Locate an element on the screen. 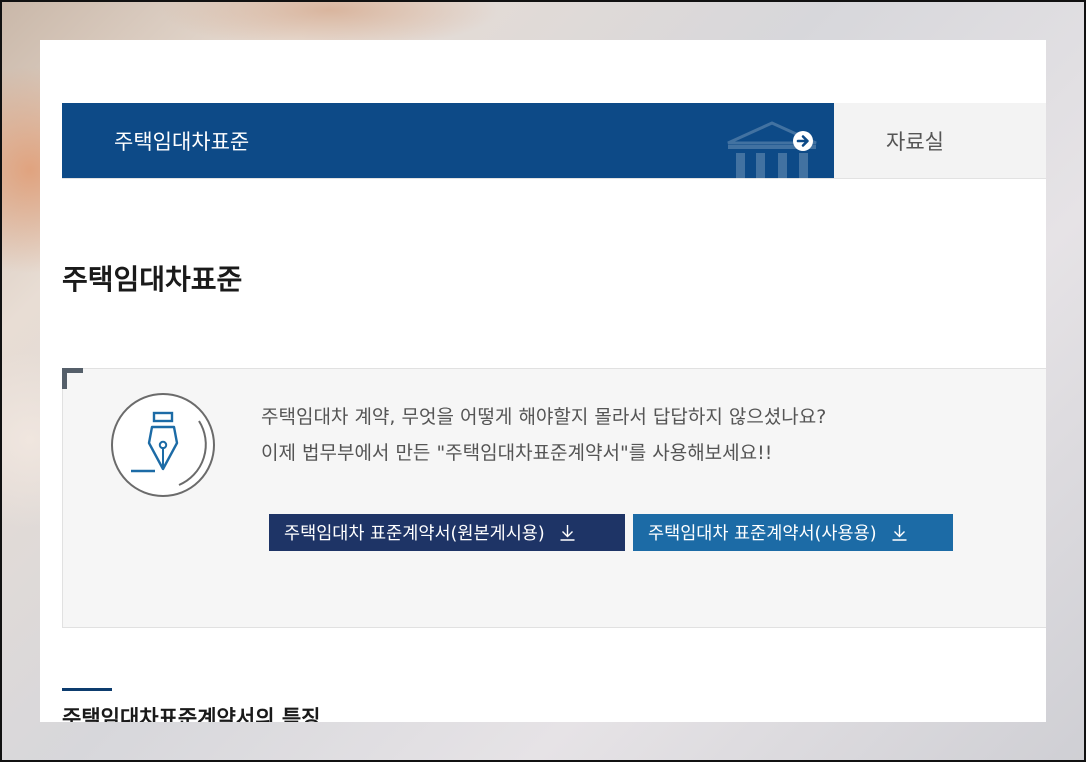  download-usage-button: 주택임대차 표준계약서(사용용) is located at coordinates (793, 532).